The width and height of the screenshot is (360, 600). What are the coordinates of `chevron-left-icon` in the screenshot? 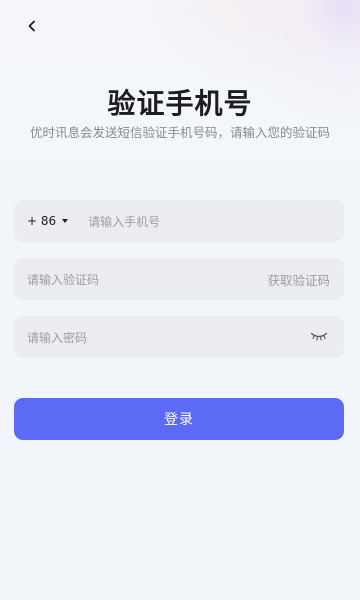 It's located at (31, 26).